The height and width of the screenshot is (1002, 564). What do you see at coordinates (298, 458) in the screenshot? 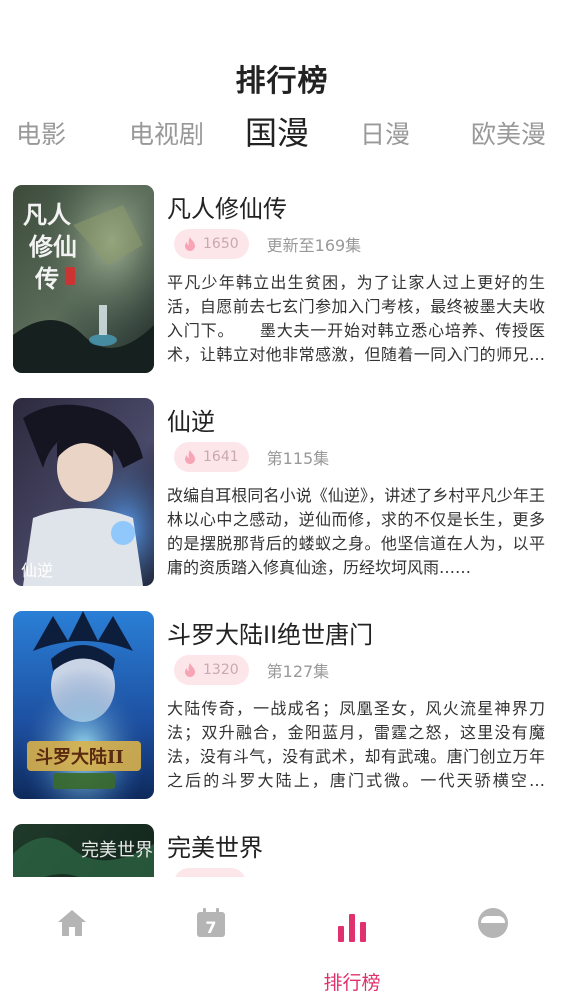
I see `episode-status: 第115集` at bounding box center [298, 458].